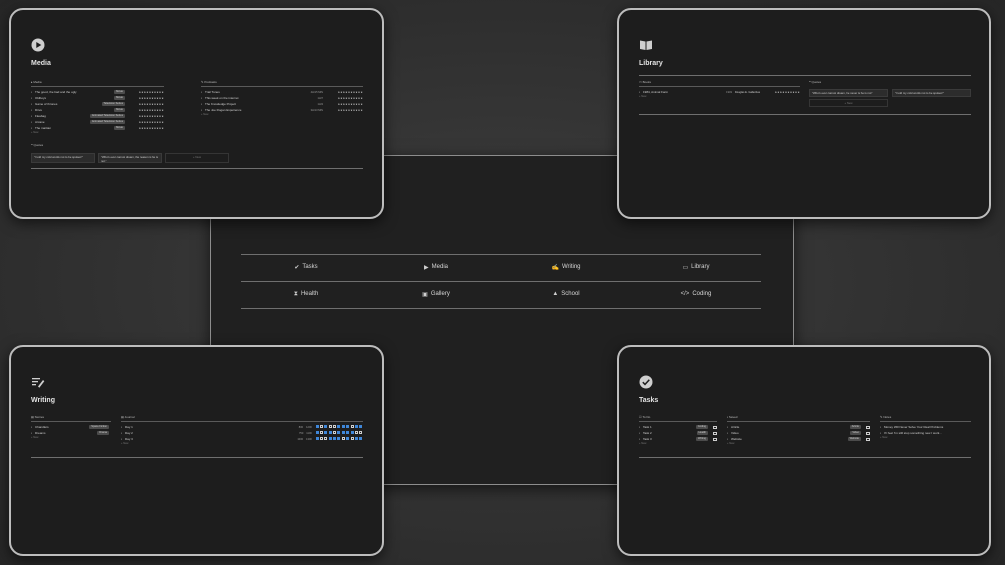 This screenshot has height=565, width=1005. Describe the element at coordinates (282, 83) in the screenshot. I see `section-header: ✎ Podcasts` at that location.